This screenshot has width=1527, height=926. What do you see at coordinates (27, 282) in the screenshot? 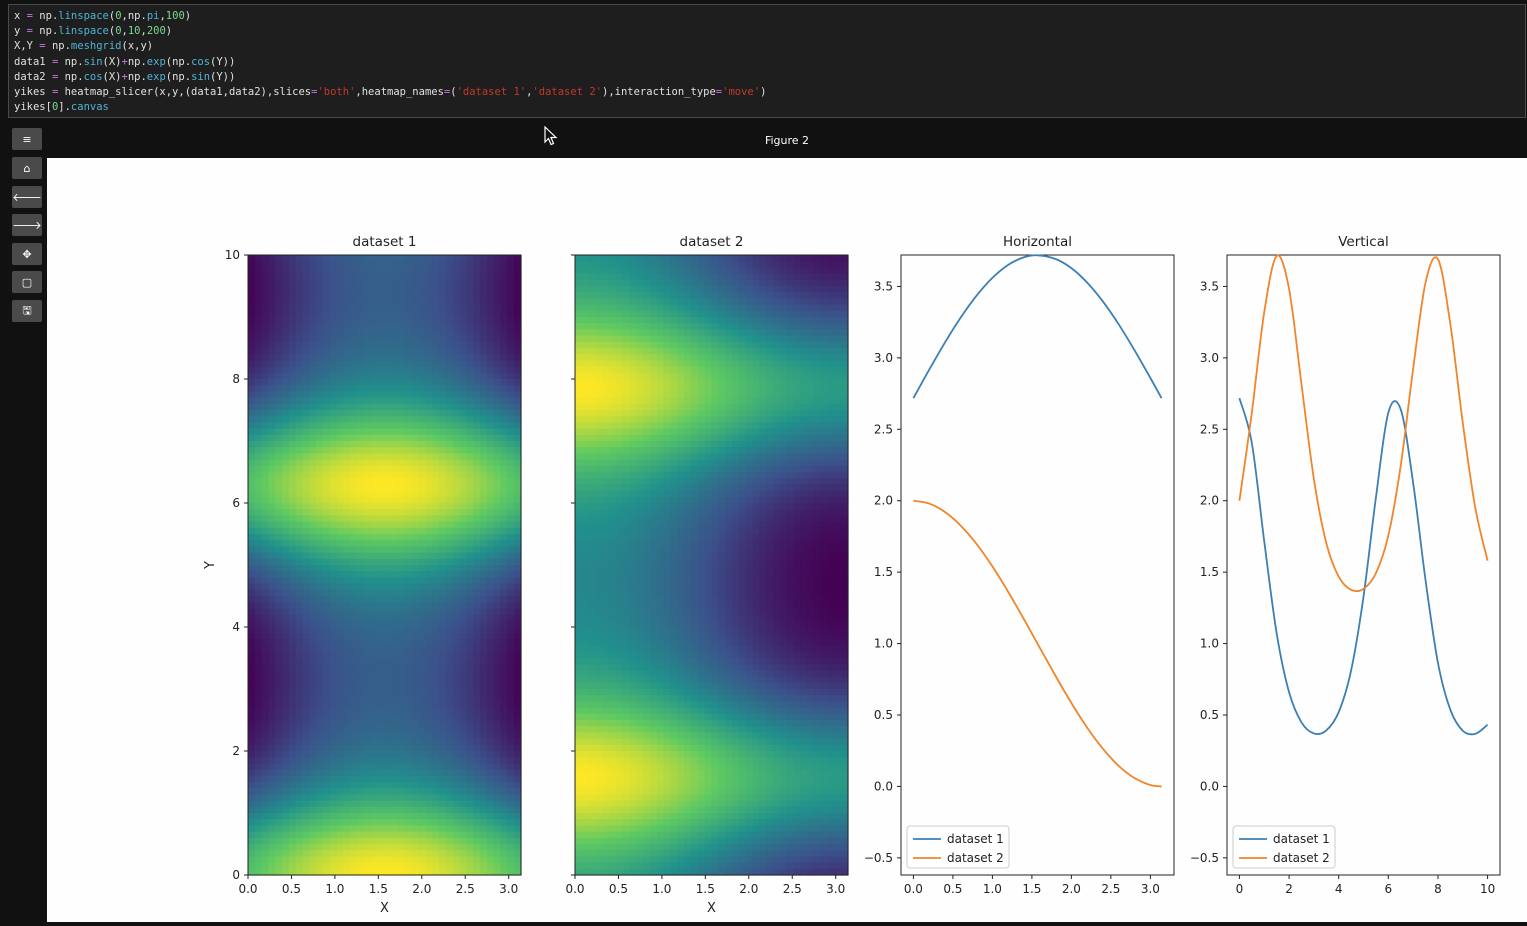
I see `zoom-rect-button: ▢` at bounding box center [27, 282].